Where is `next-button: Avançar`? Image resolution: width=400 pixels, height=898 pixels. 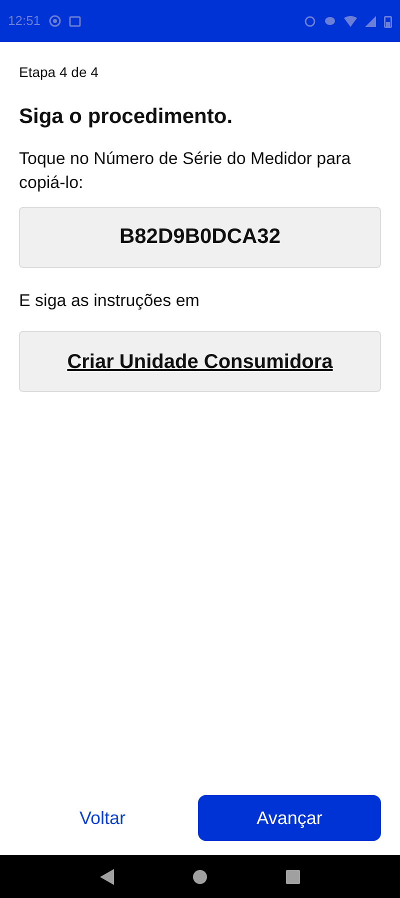
next-button: Avançar is located at coordinates (289, 818).